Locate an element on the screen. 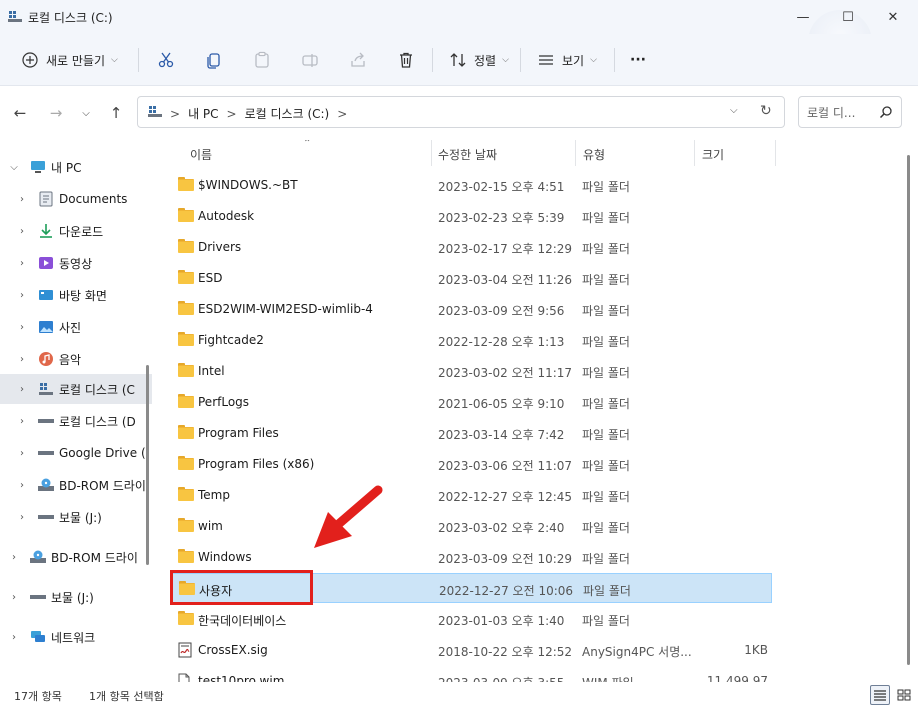 The width and height of the screenshot is (918, 707). forward-arrow-icon: → is located at coordinates (56, 113).